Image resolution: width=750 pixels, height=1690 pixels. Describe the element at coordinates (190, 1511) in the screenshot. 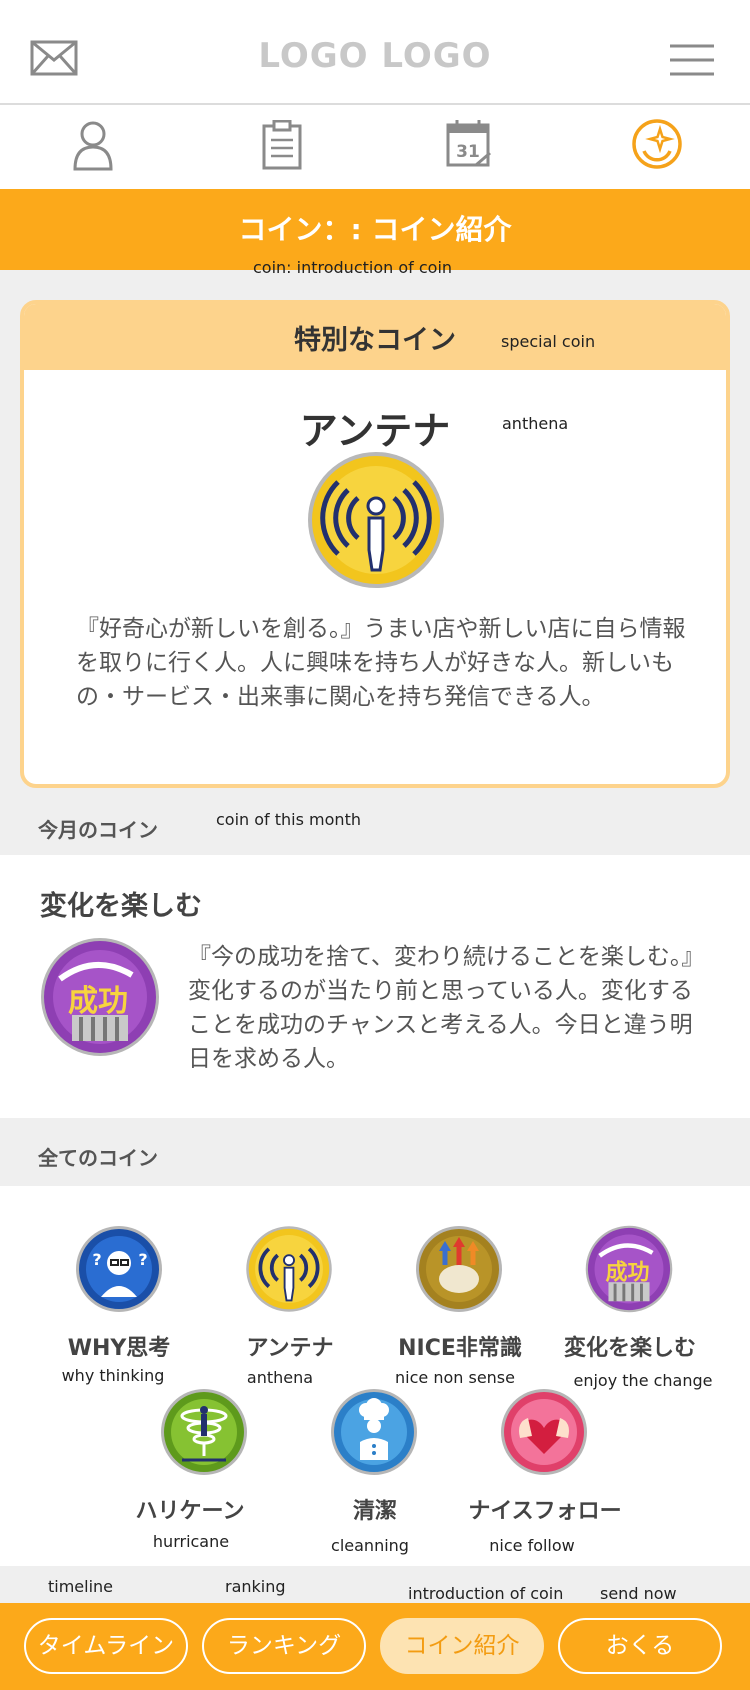

I see `coin-name: ハリケーン` at that location.